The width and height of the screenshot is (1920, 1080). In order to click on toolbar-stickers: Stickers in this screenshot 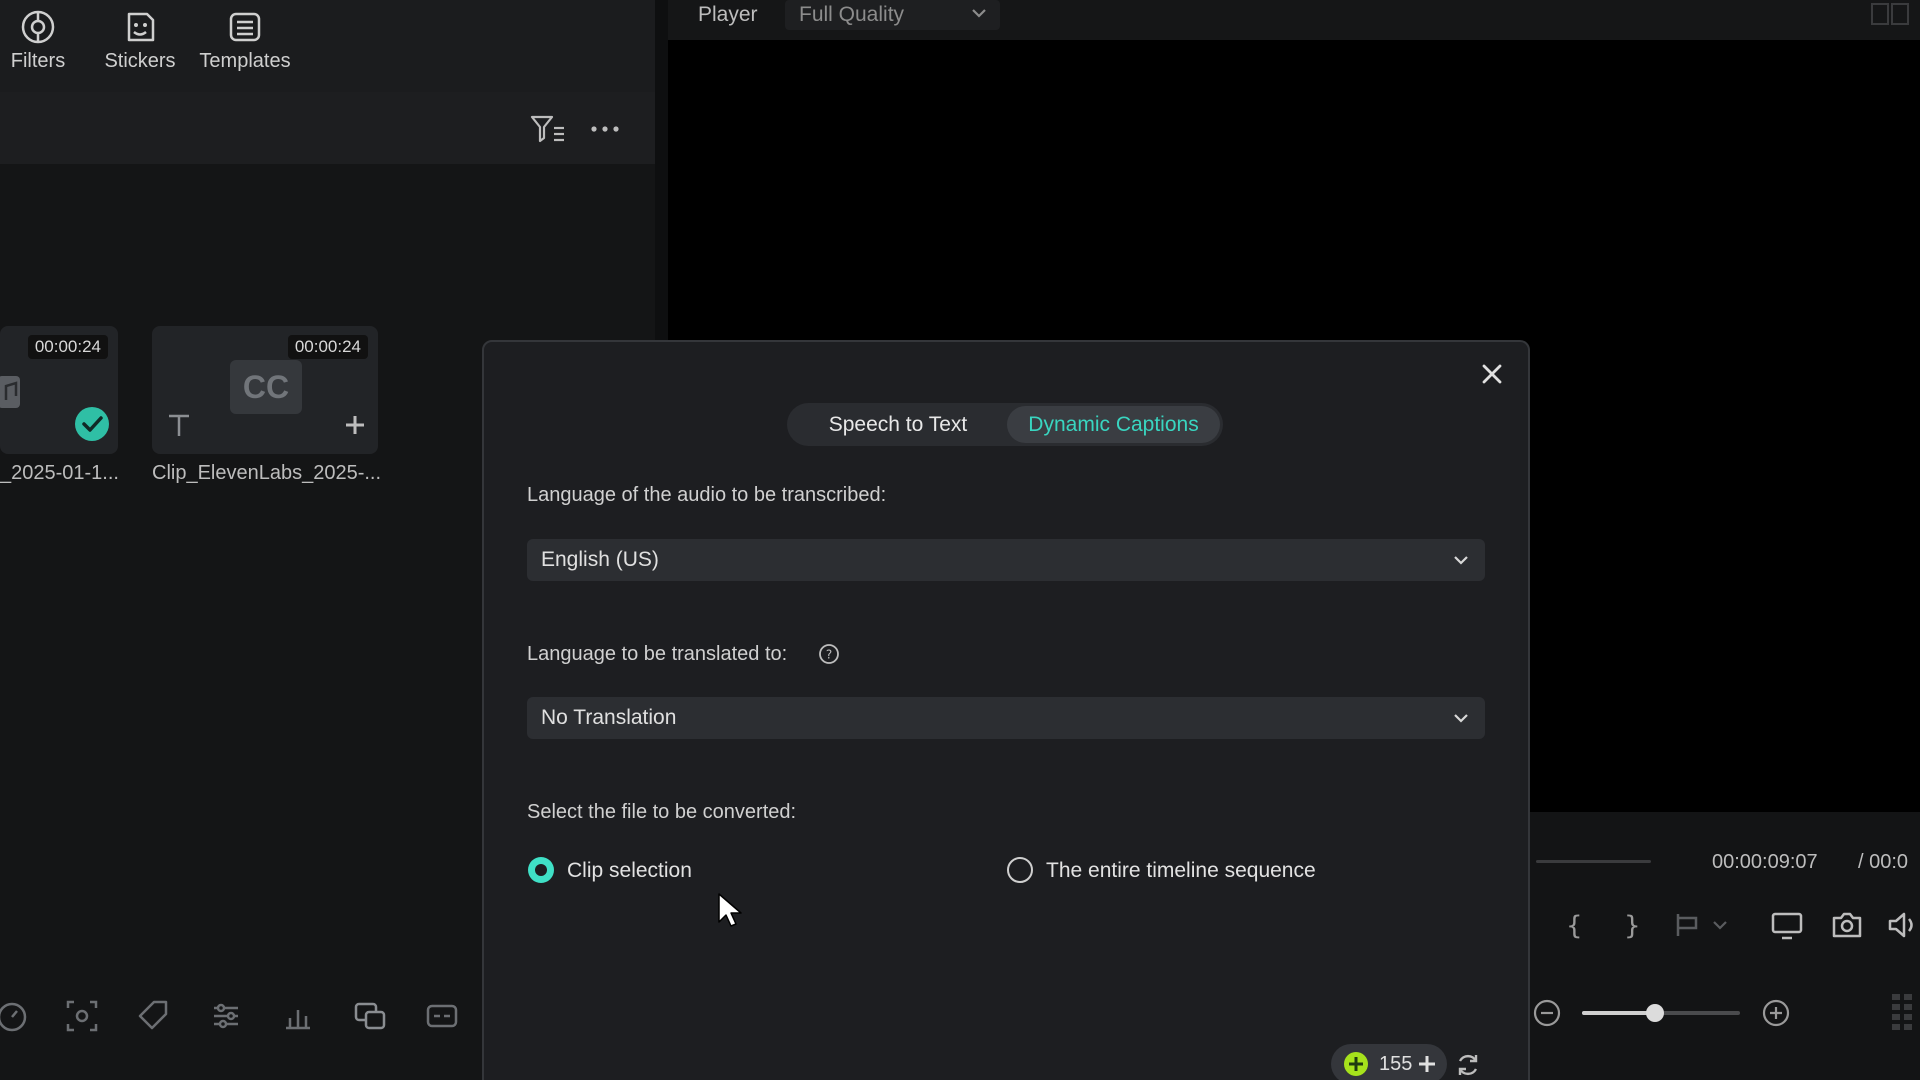, I will do `click(140, 40)`.